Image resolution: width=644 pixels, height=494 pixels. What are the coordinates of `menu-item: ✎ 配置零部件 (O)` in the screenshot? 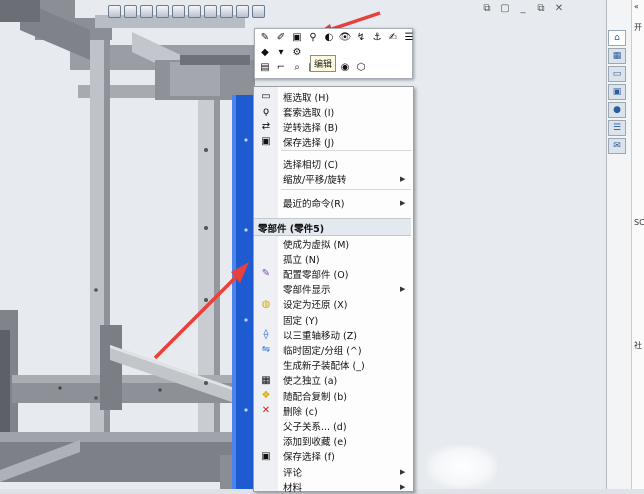 It's located at (332, 273).